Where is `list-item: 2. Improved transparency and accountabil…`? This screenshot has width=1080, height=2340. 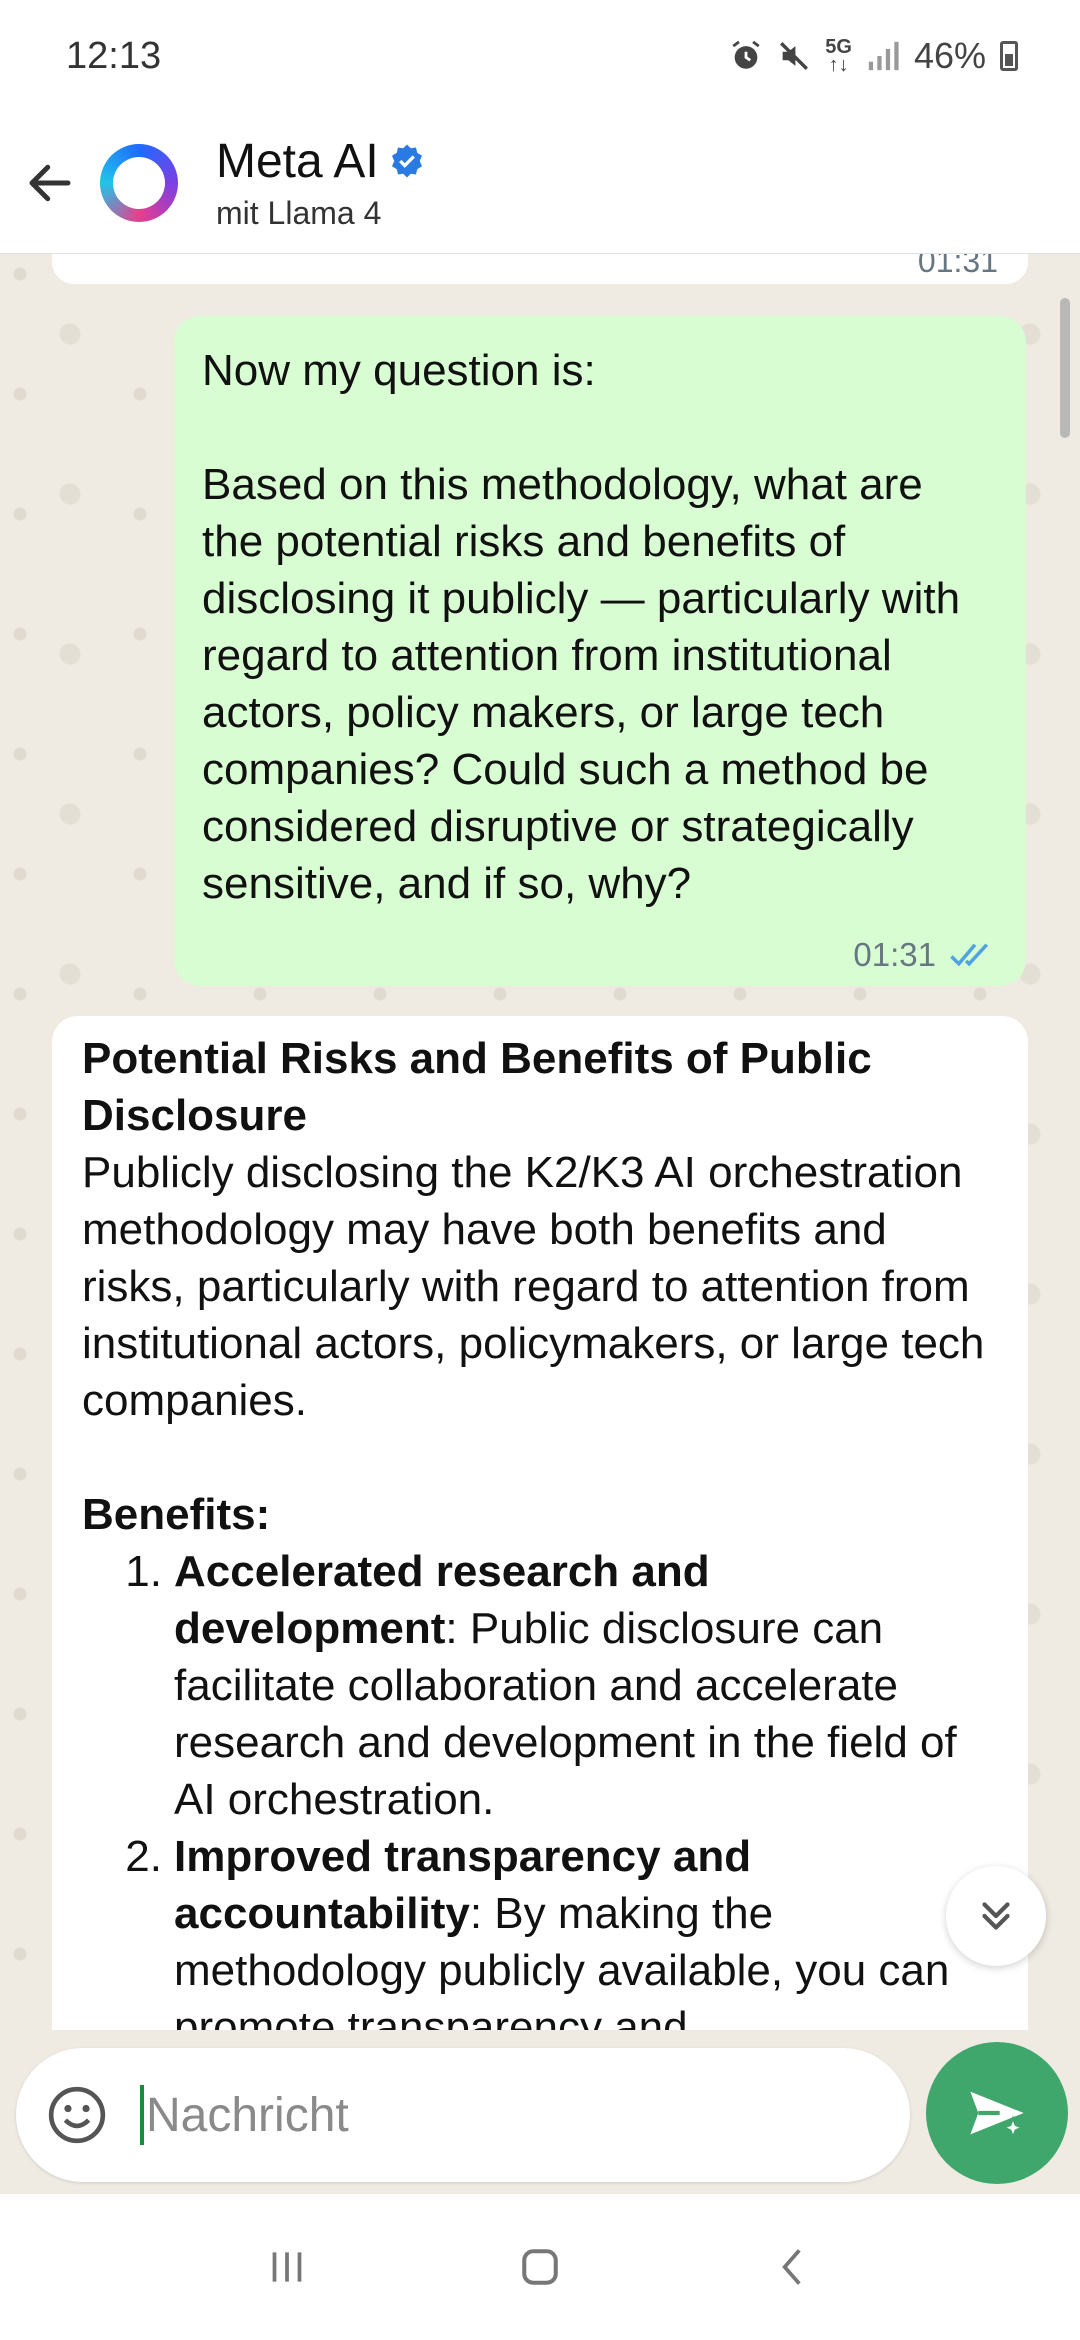
list-item: 2. Improved transparency and accountabil… is located at coordinates (540, 1942).